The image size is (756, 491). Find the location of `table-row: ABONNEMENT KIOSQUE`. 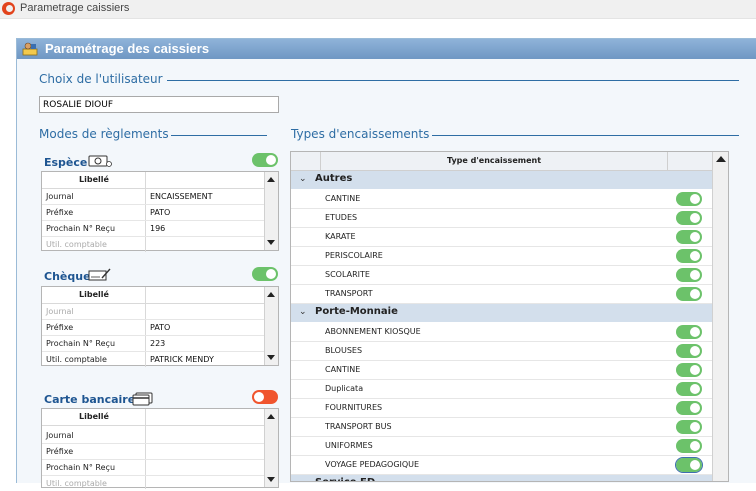

table-row: ABONNEMENT KIOSQUE is located at coordinates (502, 332).